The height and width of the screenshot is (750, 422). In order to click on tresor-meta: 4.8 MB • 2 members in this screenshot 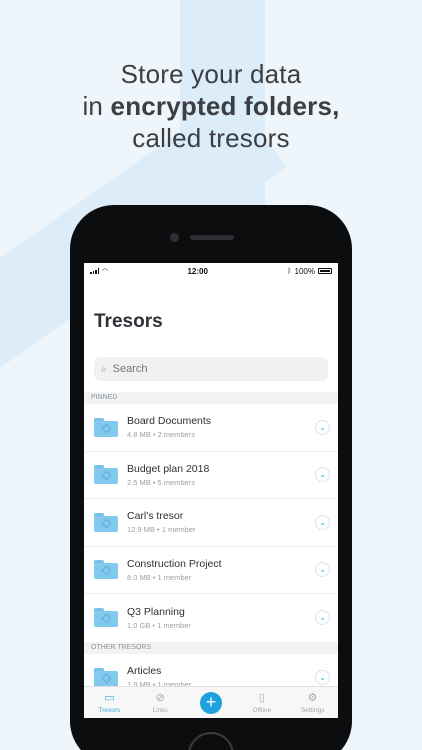, I will do `click(161, 435)`.